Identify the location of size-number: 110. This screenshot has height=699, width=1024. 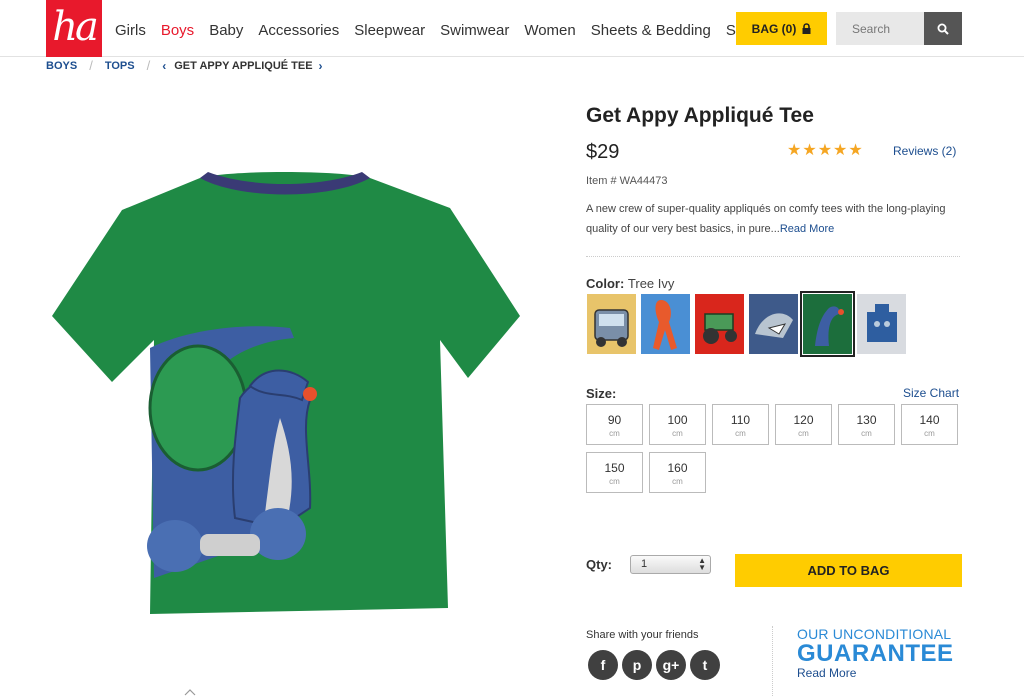
(740, 420).